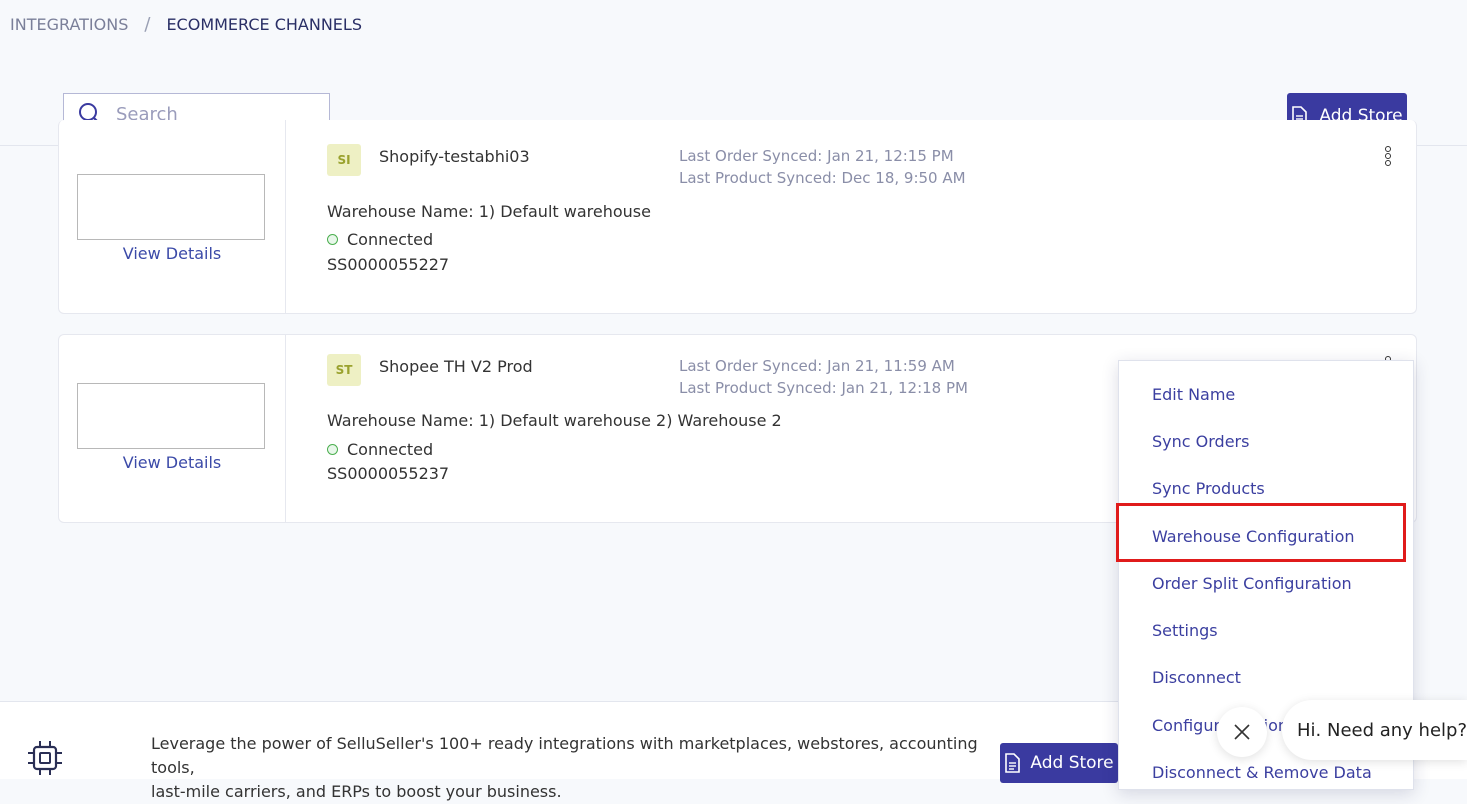 The image size is (1467, 804). What do you see at coordinates (904, 388) in the screenshot?
I see `last-product-value: Jan 21, 12:18 PM` at bounding box center [904, 388].